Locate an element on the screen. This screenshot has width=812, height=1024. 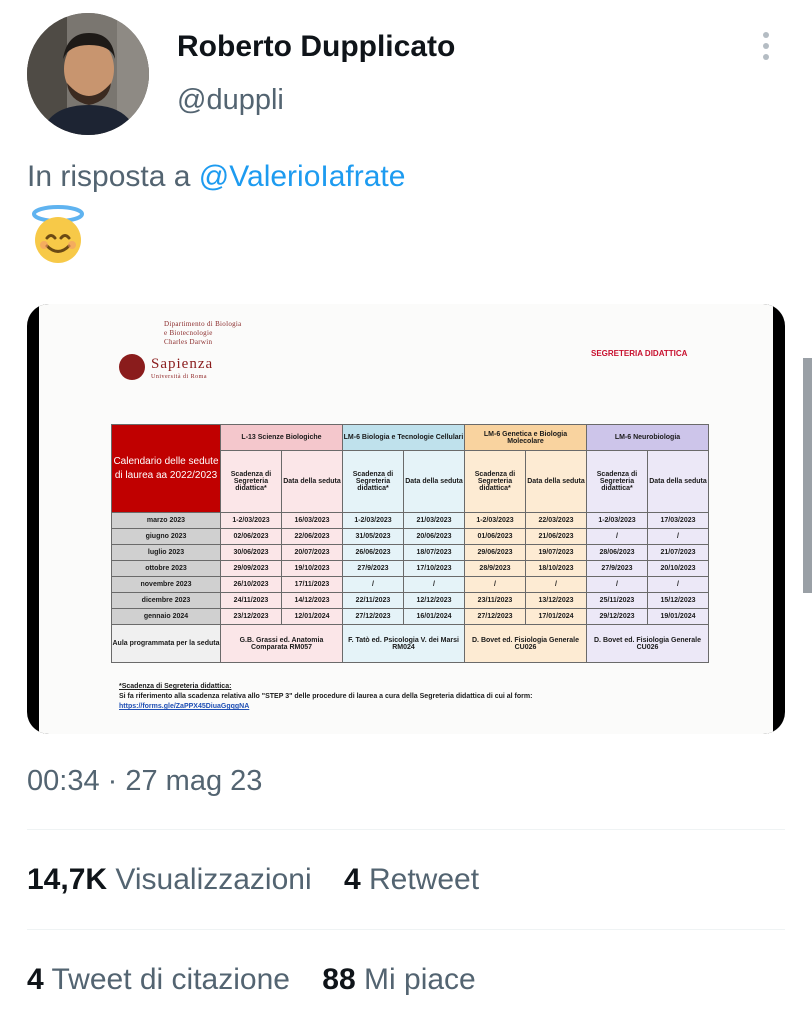
date-cell: 24/11/2023 is located at coordinates (251, 600).